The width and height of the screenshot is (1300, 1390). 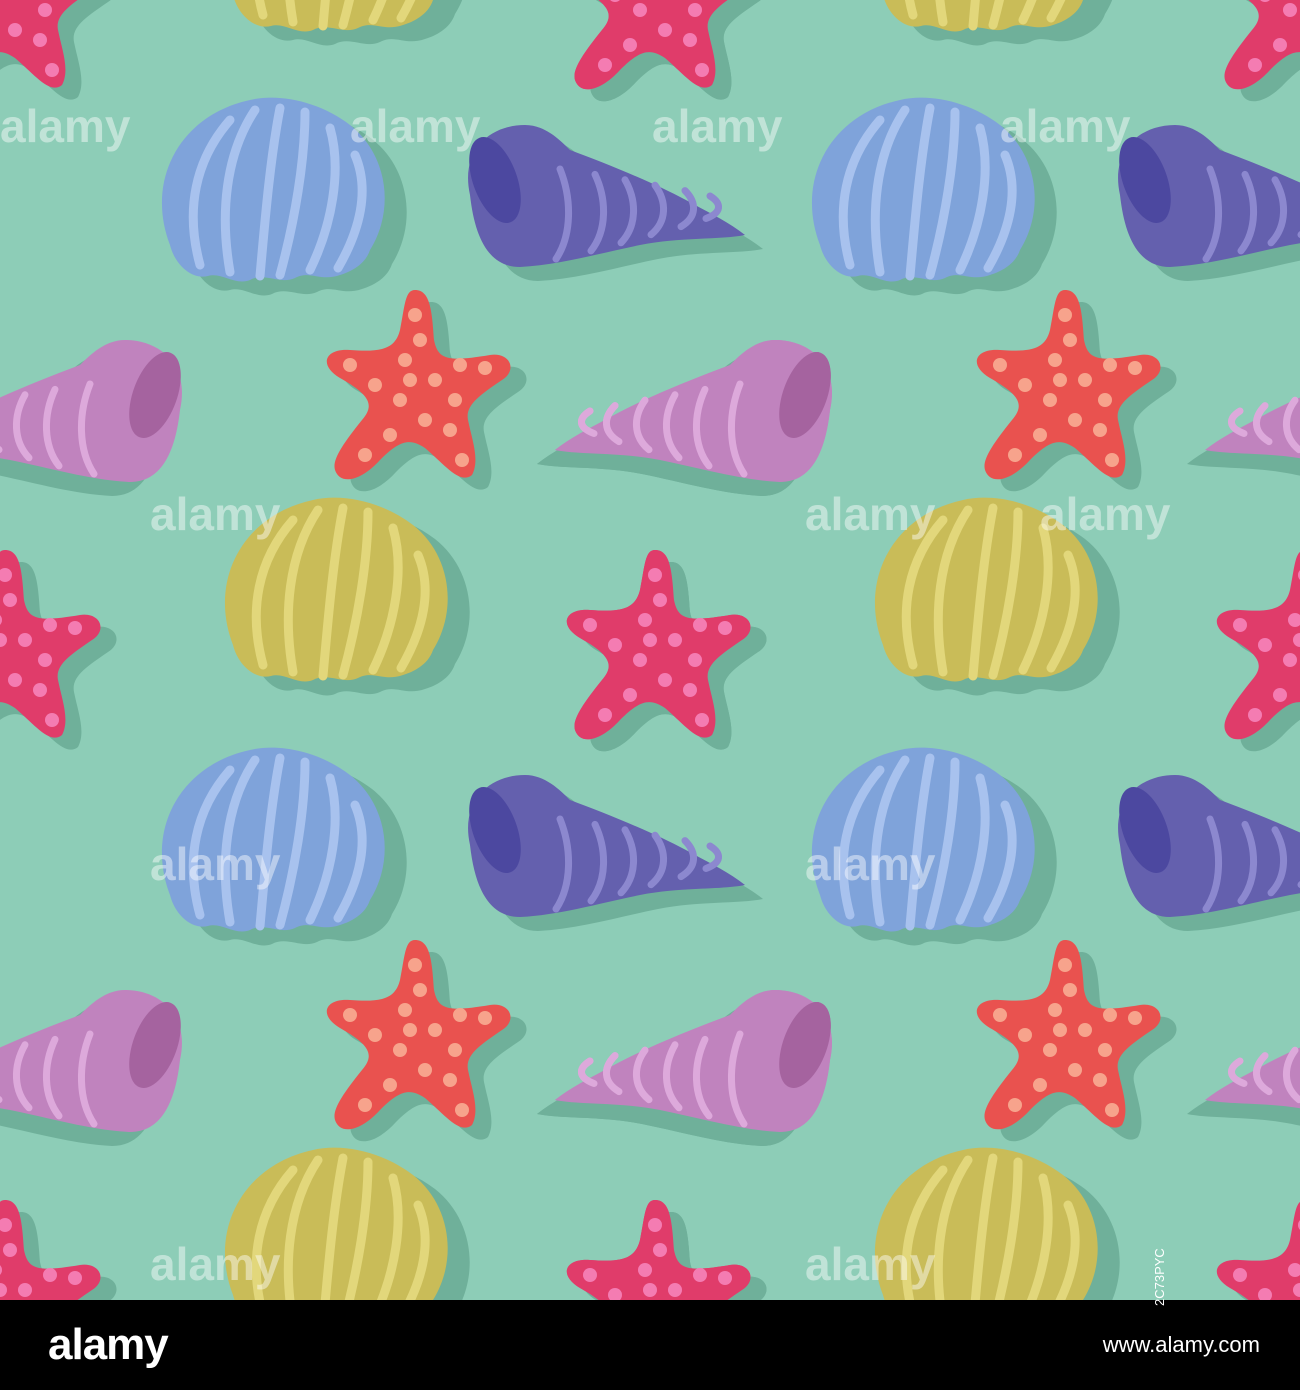 What do you see at coordinates (1181, 1344) in the screenshot?
I see `site-url: www.alamy.com` at bounding box center [1181, 1344].